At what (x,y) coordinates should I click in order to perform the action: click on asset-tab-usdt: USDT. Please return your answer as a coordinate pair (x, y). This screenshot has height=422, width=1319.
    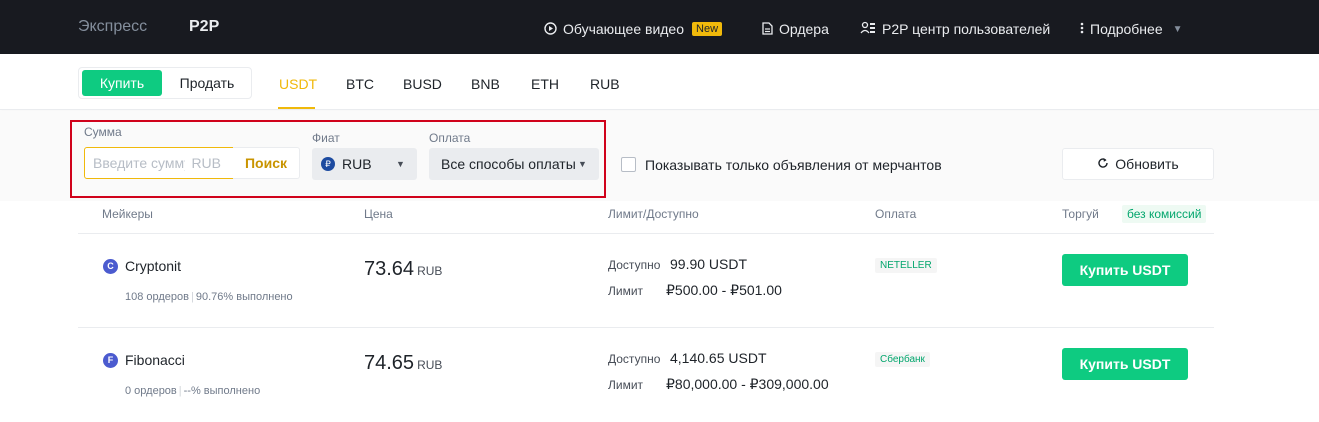
    Looking at the image, I should click on (298, 84).